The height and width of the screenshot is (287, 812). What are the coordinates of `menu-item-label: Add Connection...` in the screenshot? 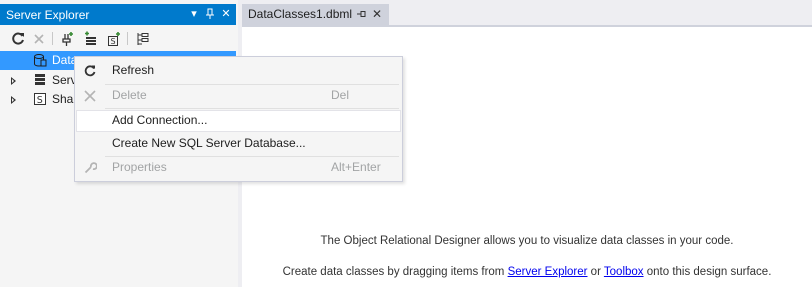 It's located at (160, 120).